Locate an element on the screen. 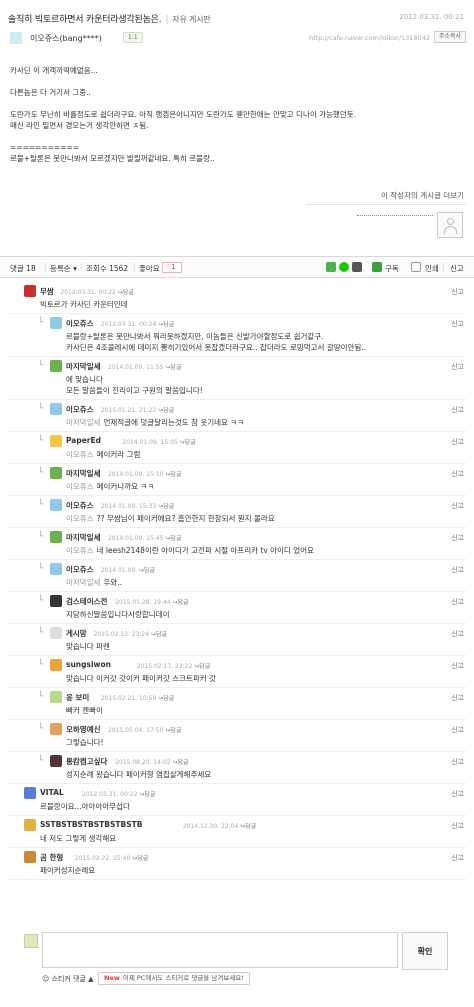 The width and height of the screenshot is (474, 1007). commenter-name: SSTBSTBSTBSTBSTBSTB is located at coordinates (91, 824).